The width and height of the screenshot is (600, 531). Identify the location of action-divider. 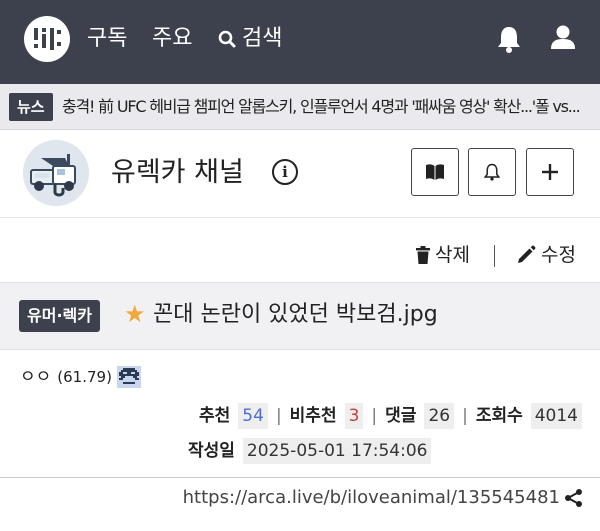
(494, 256).